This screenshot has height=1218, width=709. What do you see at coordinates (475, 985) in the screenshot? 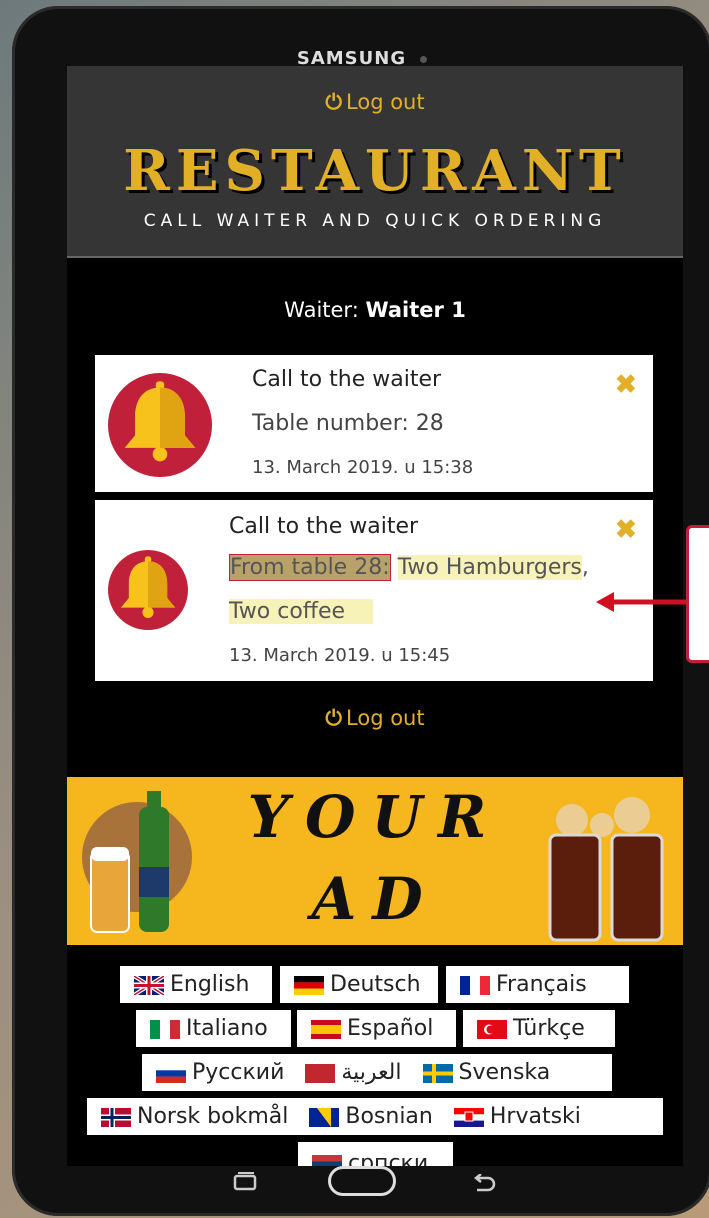
I see `france-flag-icon` at bounding box center [475, 985].